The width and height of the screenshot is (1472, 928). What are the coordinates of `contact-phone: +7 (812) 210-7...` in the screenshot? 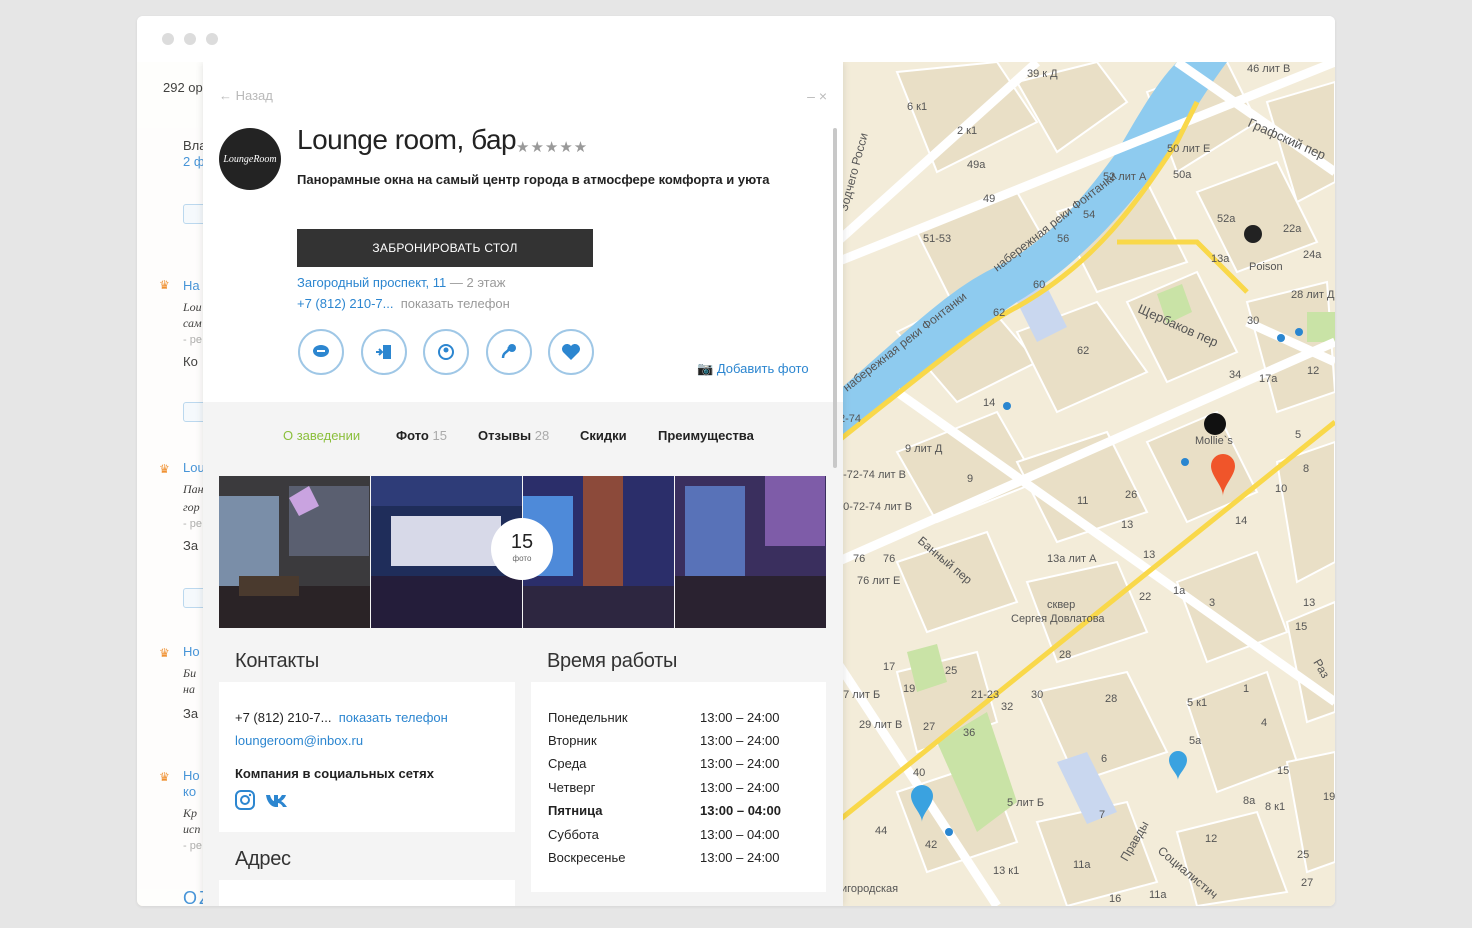 It's located at (283, 717).